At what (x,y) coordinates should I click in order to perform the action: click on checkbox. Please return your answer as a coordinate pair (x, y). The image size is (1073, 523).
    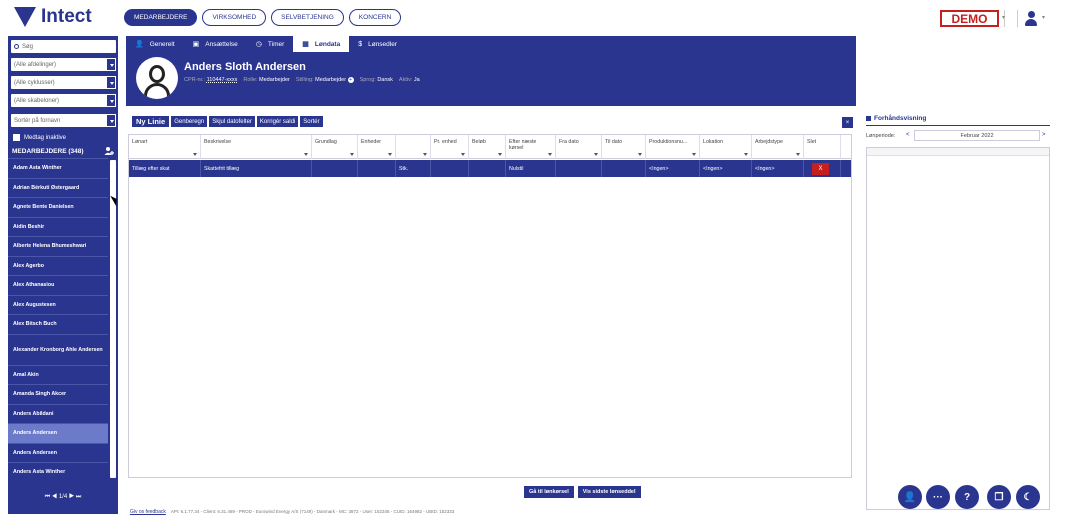
    Looking at the image, I should click on (16, 137).